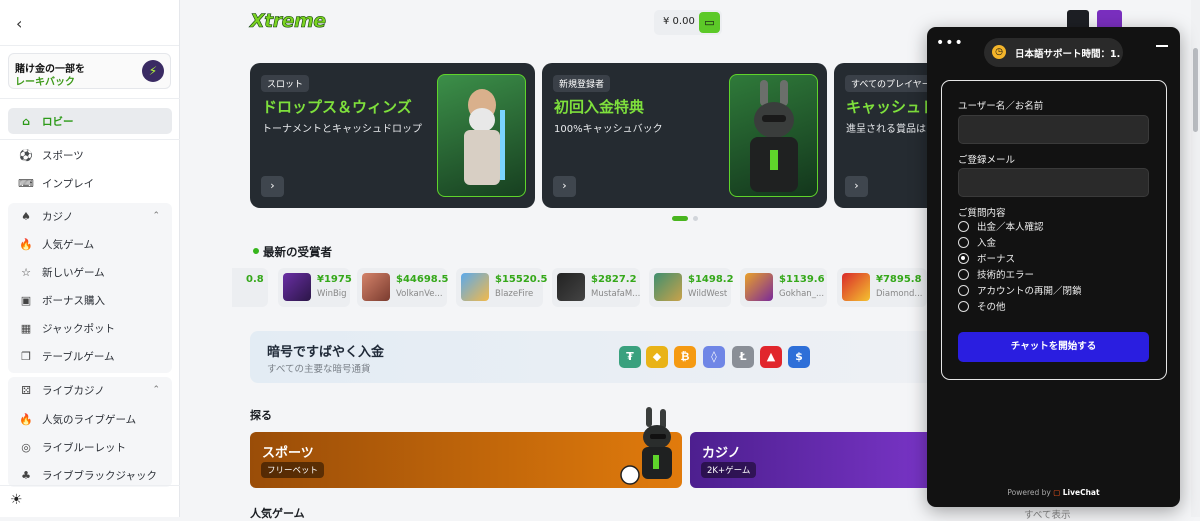  I want to click on sidebar-item-label: ボーナス購入, so click(73, 300).